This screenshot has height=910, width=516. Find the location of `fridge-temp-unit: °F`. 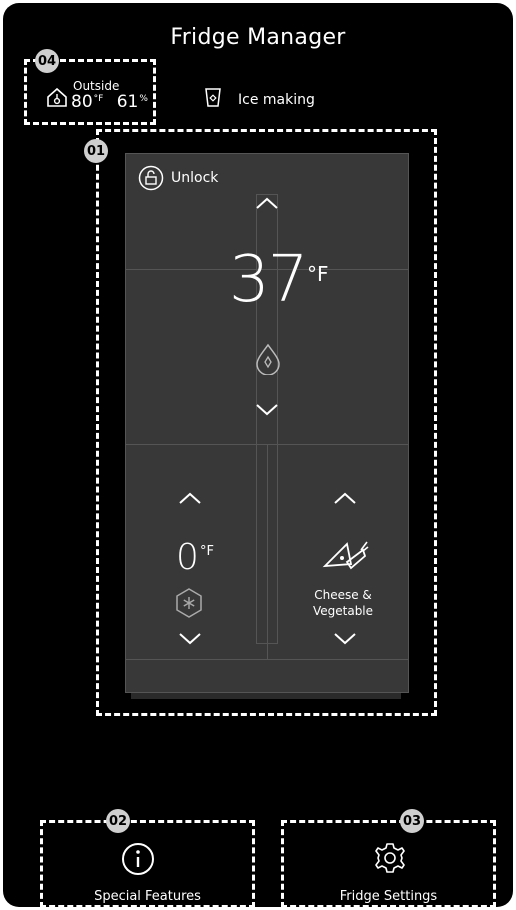

fridge-temp-unit: °F is located at coordinates (318, 274).